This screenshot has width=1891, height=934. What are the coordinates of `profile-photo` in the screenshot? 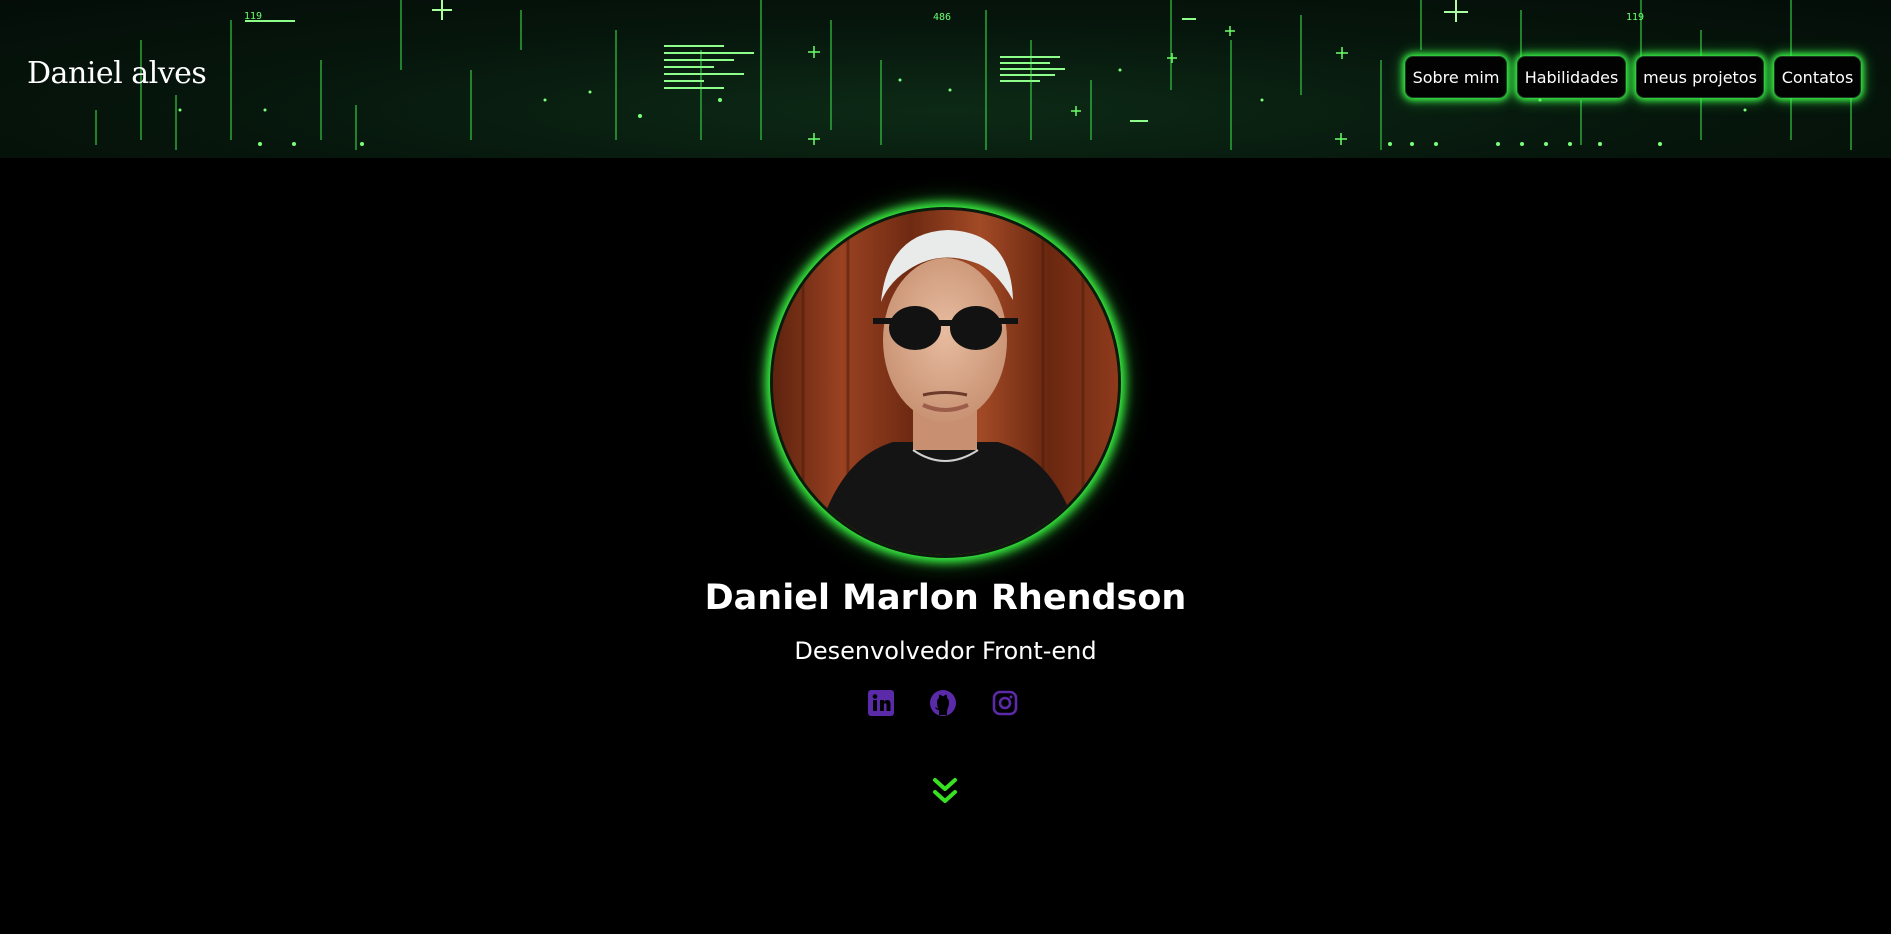 It's located at (945, 382).